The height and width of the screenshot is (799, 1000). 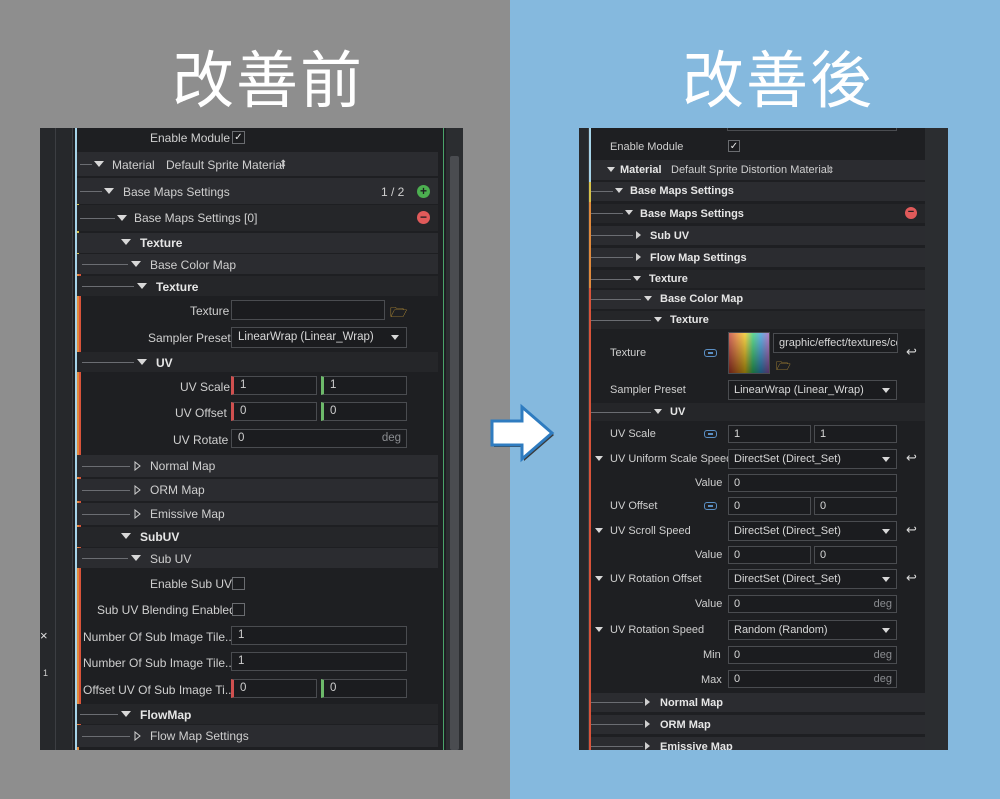 What do you see at coordinates (855, 555) in the screenshot?
I see `uv-scroll-y-field: 0` at bounding box center [855, 555].